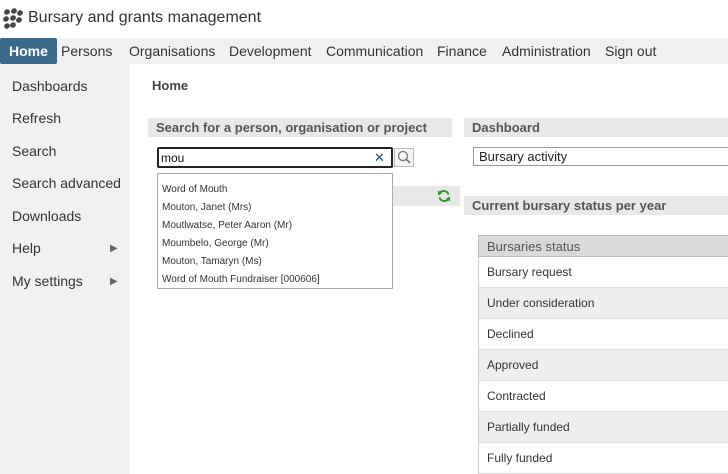 Image resolution: width=728 pixels, height=474 pixels. Describe the element at coordinates (26, 248) in the screenshot. I see `sidebar-item-help: Help` at that location.